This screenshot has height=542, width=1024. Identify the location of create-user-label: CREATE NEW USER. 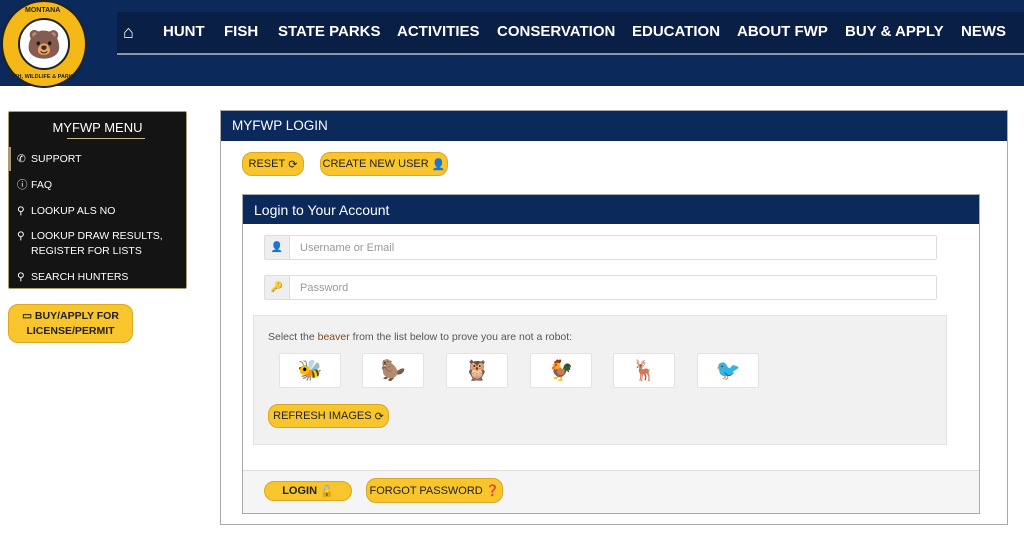
(375, 164).